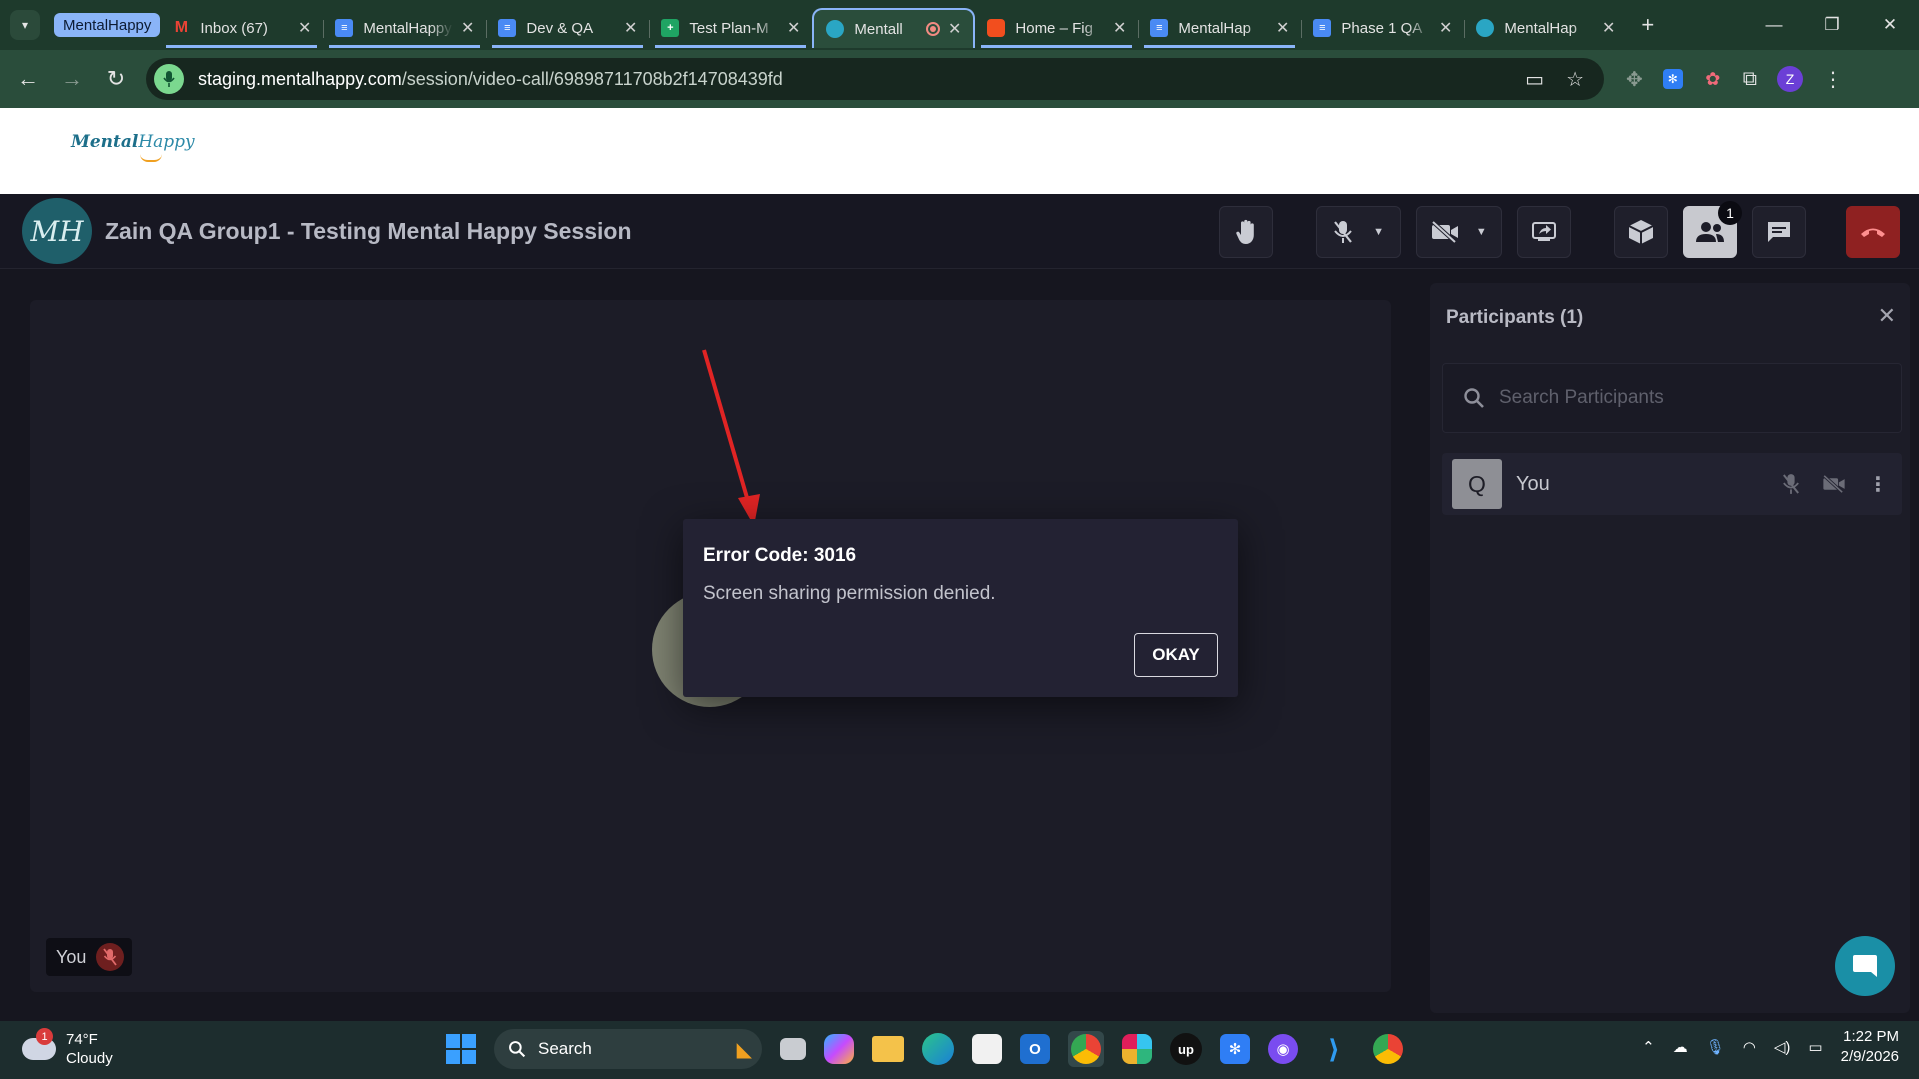 This screenshot has height=1079, width=1919. Describe the element at coordinates (1779, 232) in the screenshot. I see `chat-button` at that location.